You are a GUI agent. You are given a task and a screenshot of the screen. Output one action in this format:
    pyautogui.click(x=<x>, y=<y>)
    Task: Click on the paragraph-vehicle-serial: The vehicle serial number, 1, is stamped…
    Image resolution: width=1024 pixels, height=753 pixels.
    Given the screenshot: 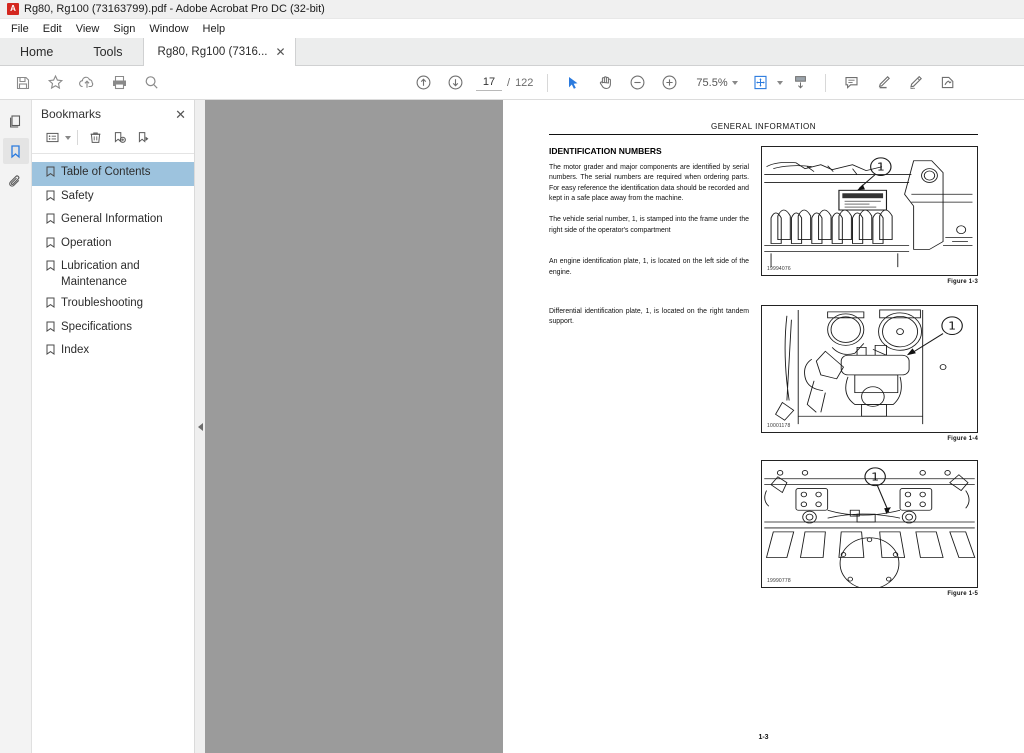 What is the action you would take?
    pyautogui.click(x=649, y=225)
    